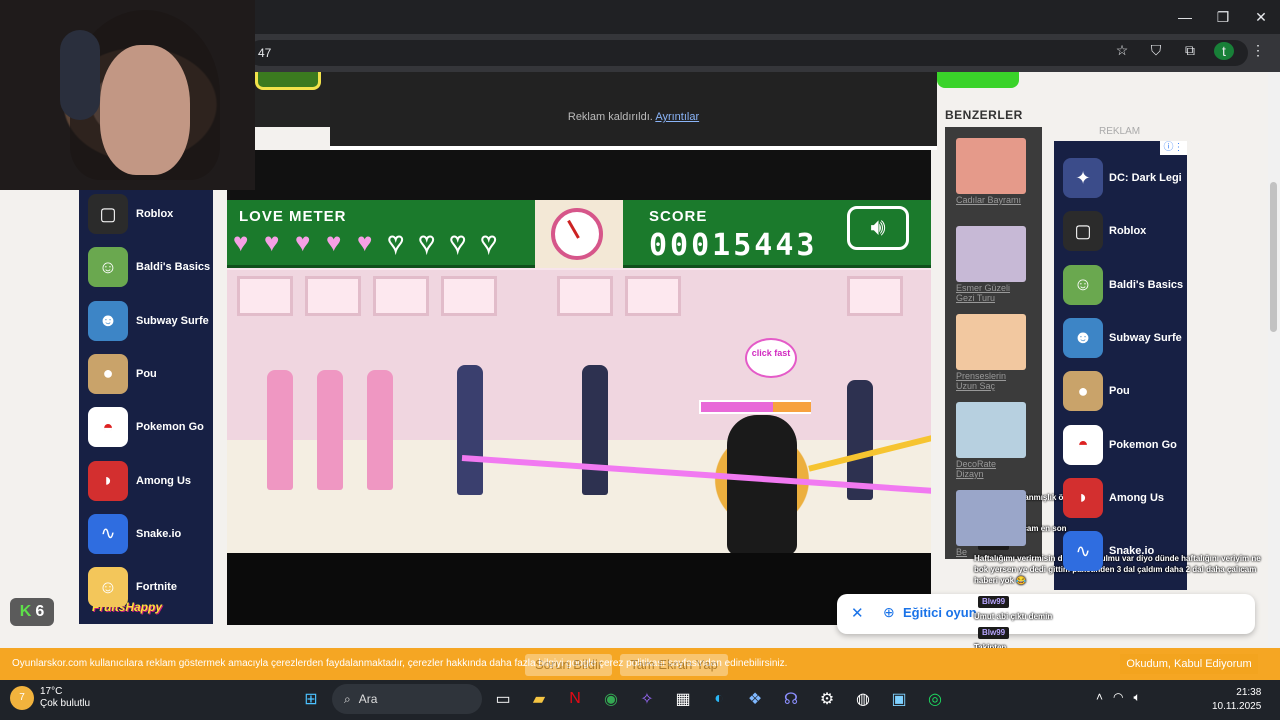 The width and height of the screenshot is (1280, 720). Describe the element at coordinates (677, 117) in the screenshot. I see `ad-details-link: Ayrıntılar` at that location.